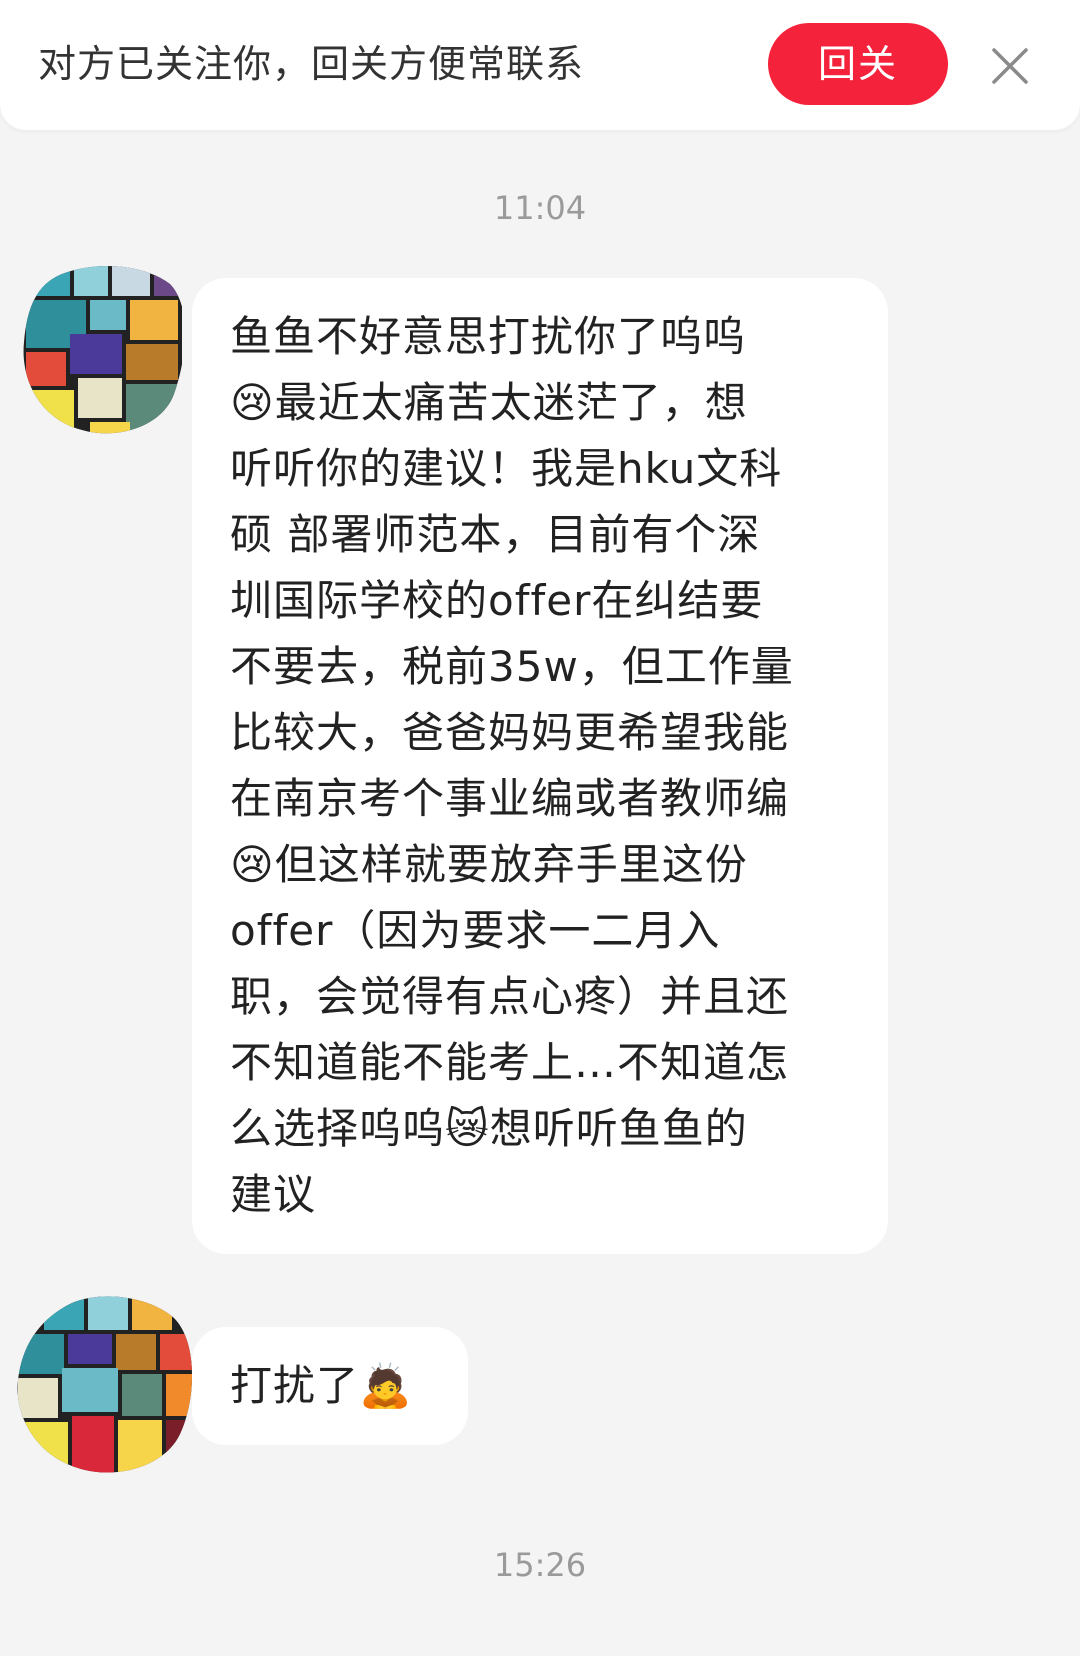 Image resolution: width=1080 pixels, height=1656 pixels. What do you see at coordinates (321, 1385) in the screenshot?
I see `message-text: 打扰了🙇` at bounding box center [321, 1385].